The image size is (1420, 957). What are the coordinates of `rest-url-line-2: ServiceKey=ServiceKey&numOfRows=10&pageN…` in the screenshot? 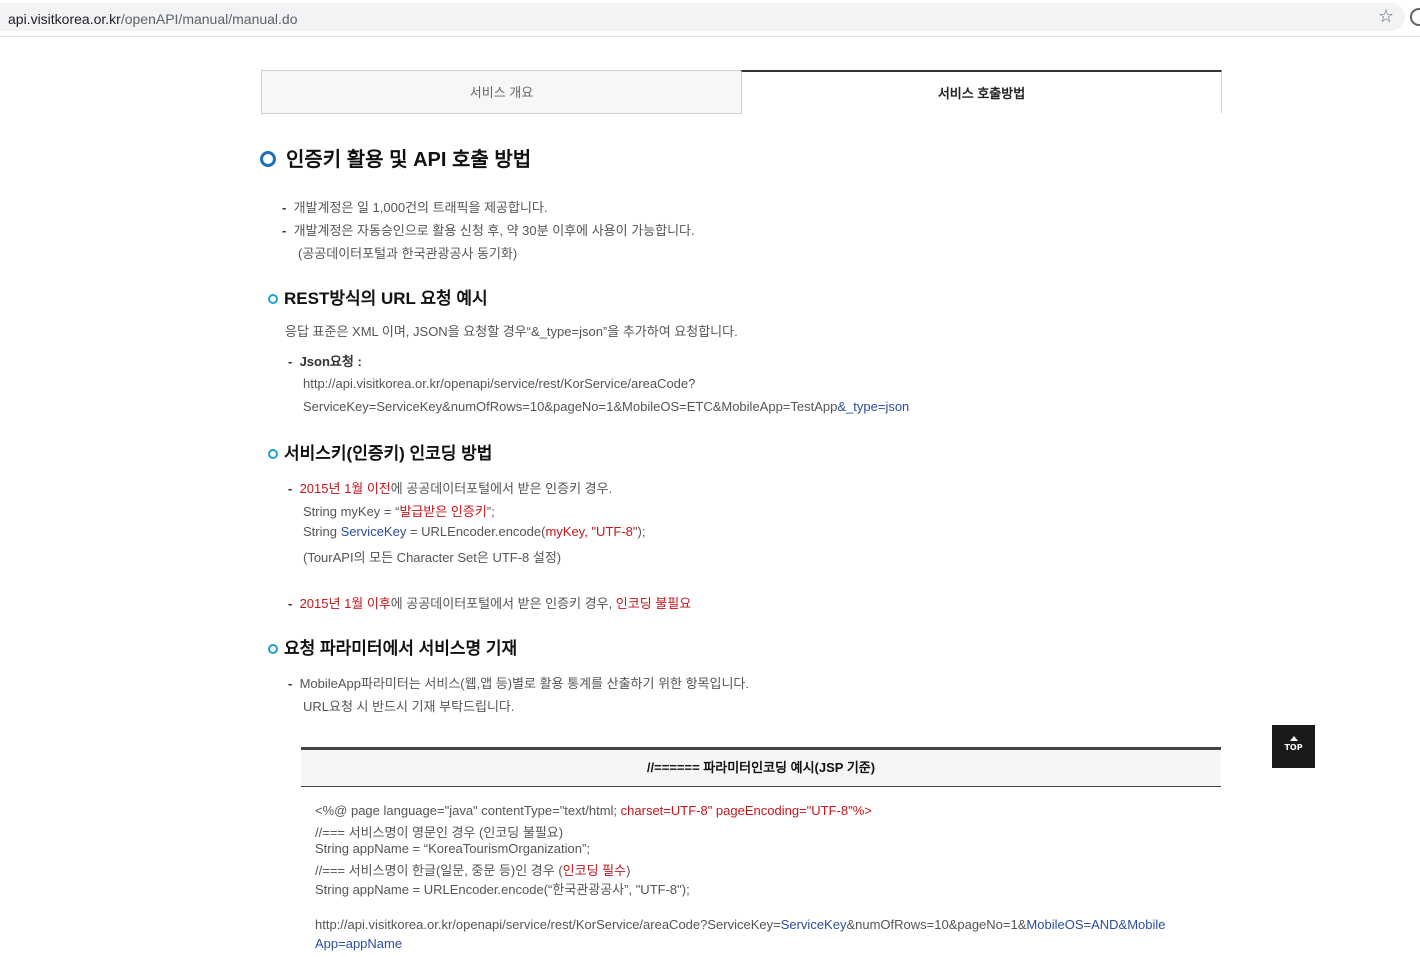 It's located at (606, 406).